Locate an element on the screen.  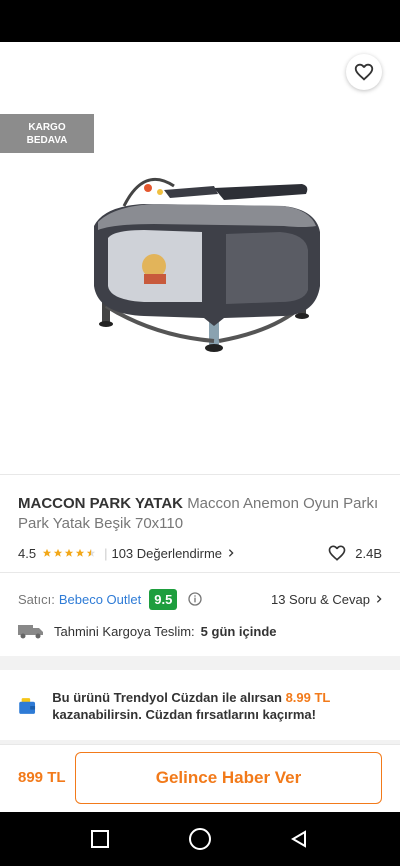
seller-link: Bebeco Outlet is located at coordinates (100, 599).